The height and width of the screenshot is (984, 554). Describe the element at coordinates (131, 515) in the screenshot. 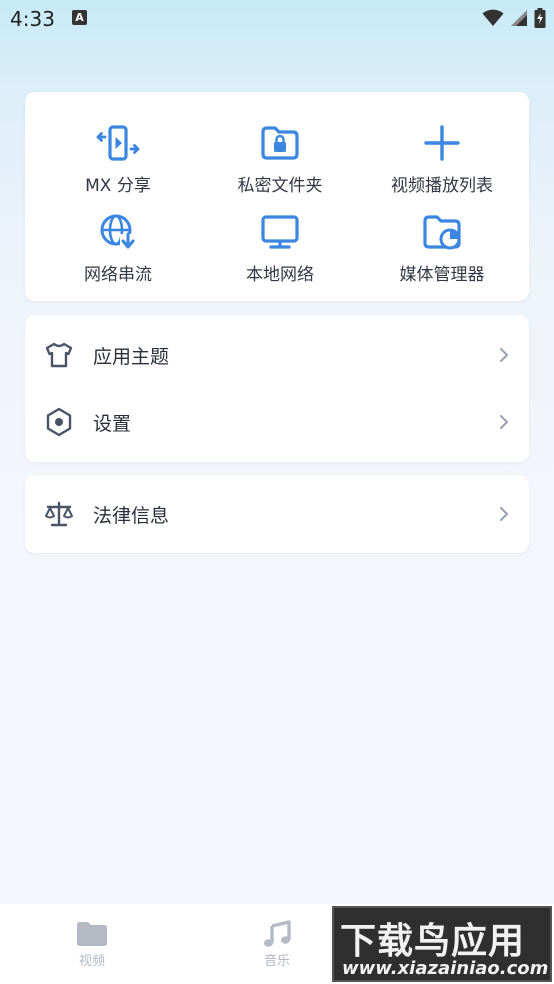

I see `row-label: 法律信息` at that location.